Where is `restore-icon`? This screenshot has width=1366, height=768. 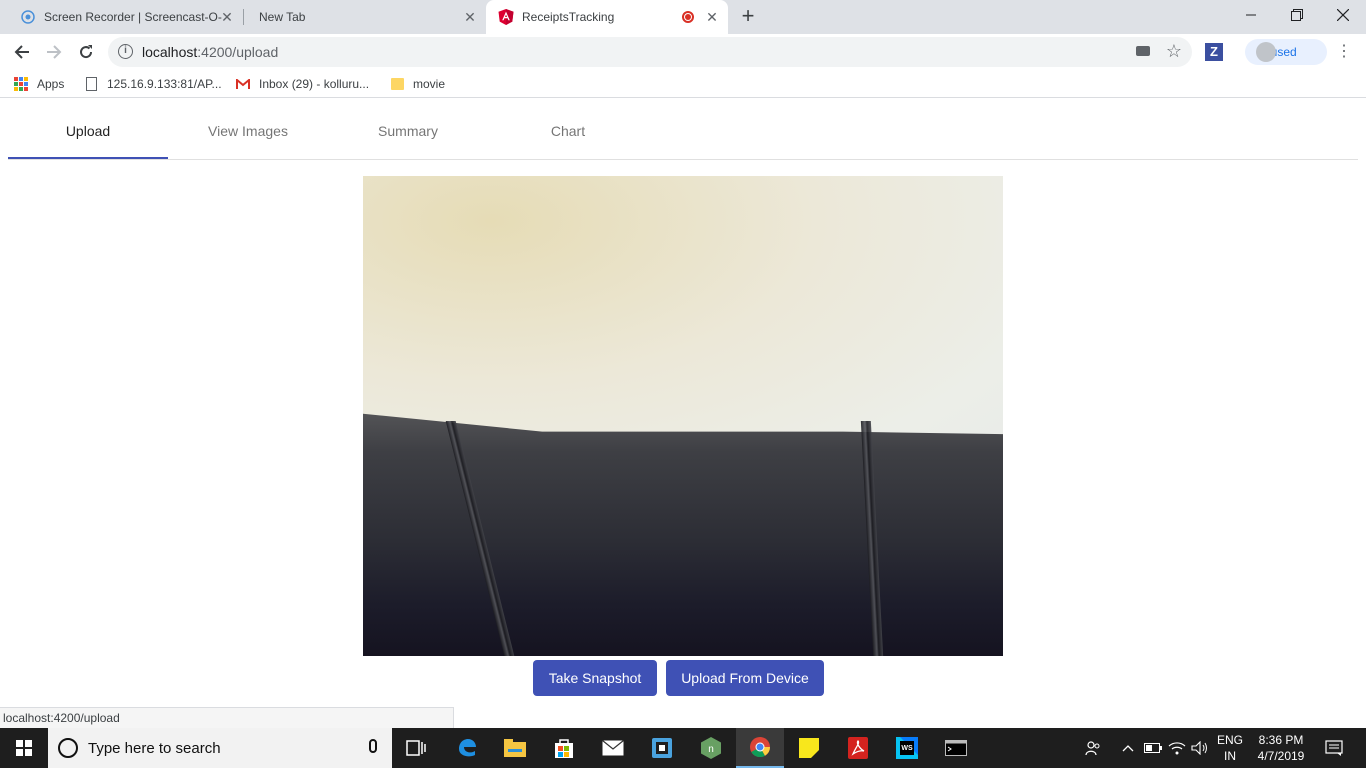
restore-icon is located at coordinates (1297, 15).